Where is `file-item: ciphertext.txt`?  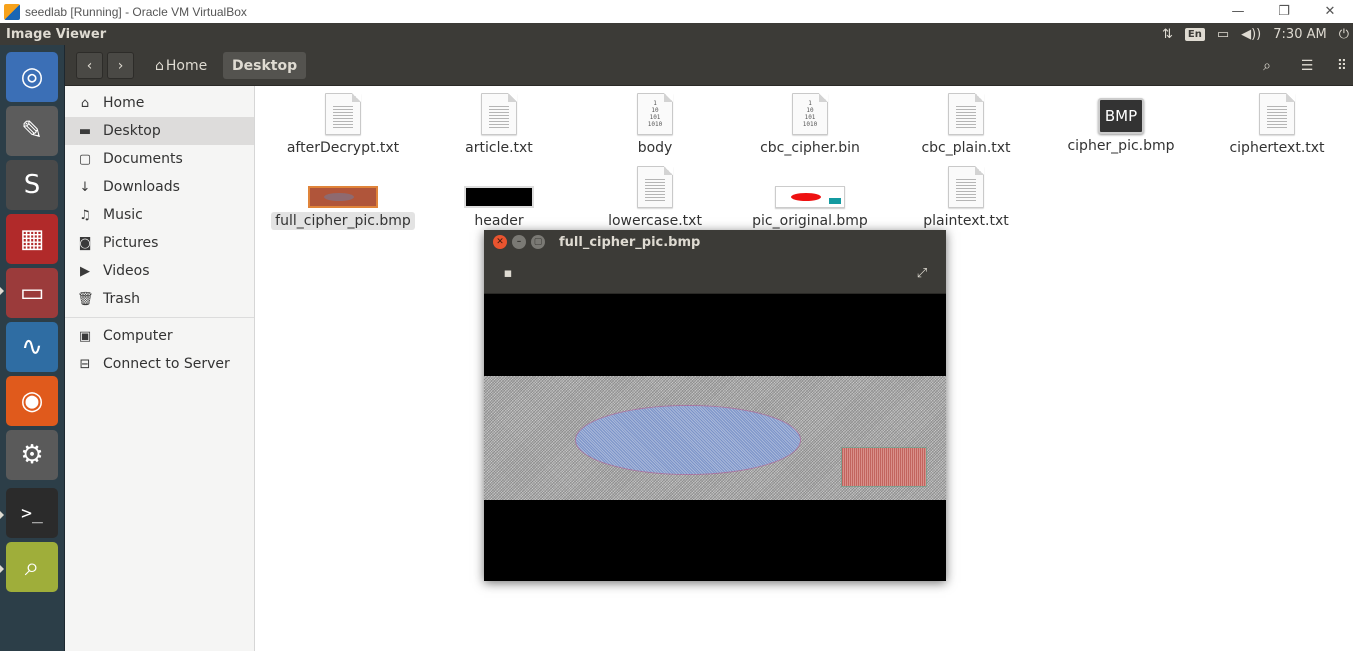 file-item: ciphertext.txt is located at coordinates (1277, 125).